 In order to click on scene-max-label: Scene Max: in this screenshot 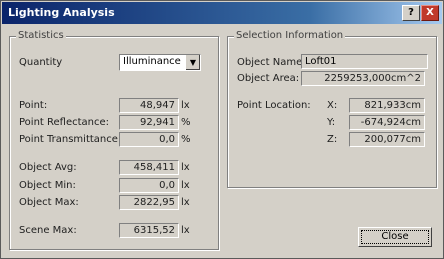, I will do `click(48, 230)`.